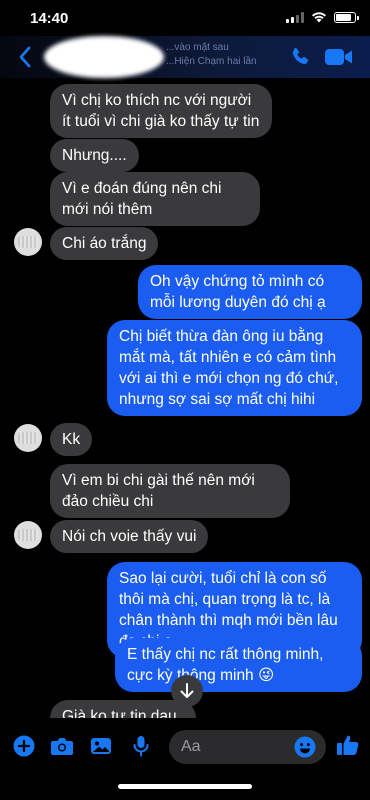  I want to click on voice-message-button, so click(141, 746).